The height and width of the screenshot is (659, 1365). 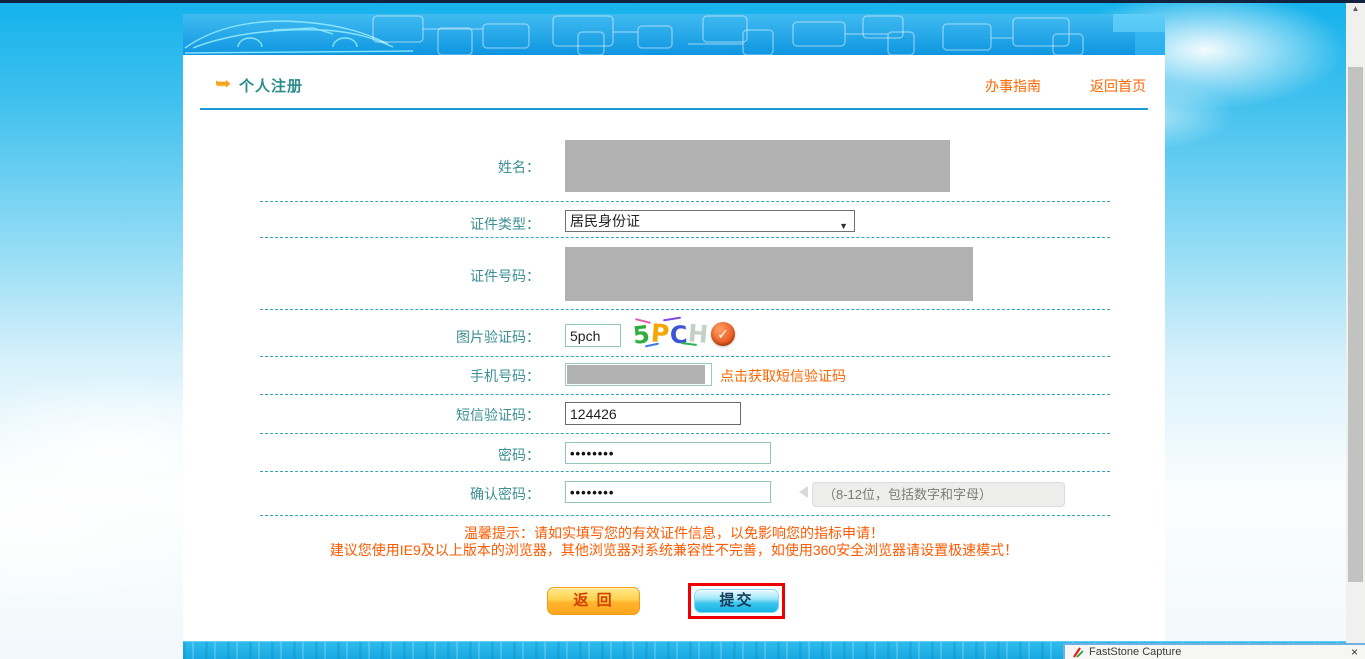 I want to click on title-divider, so click(x=674, y=109).